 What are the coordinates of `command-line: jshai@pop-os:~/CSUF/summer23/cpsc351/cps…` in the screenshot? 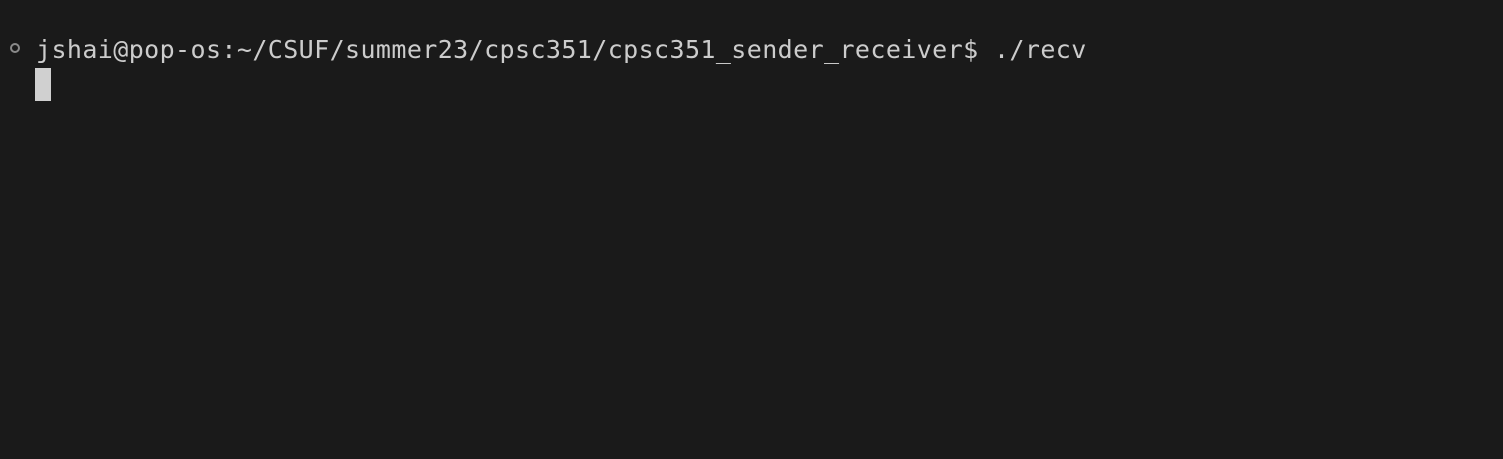 It's located at (561, 50).